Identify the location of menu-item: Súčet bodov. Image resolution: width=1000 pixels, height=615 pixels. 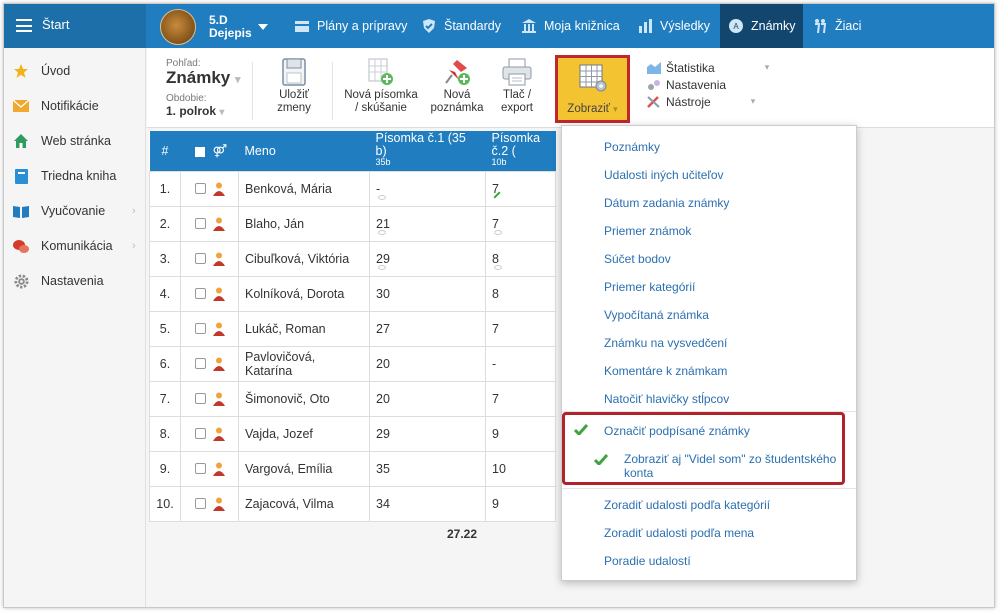
(637, 259).